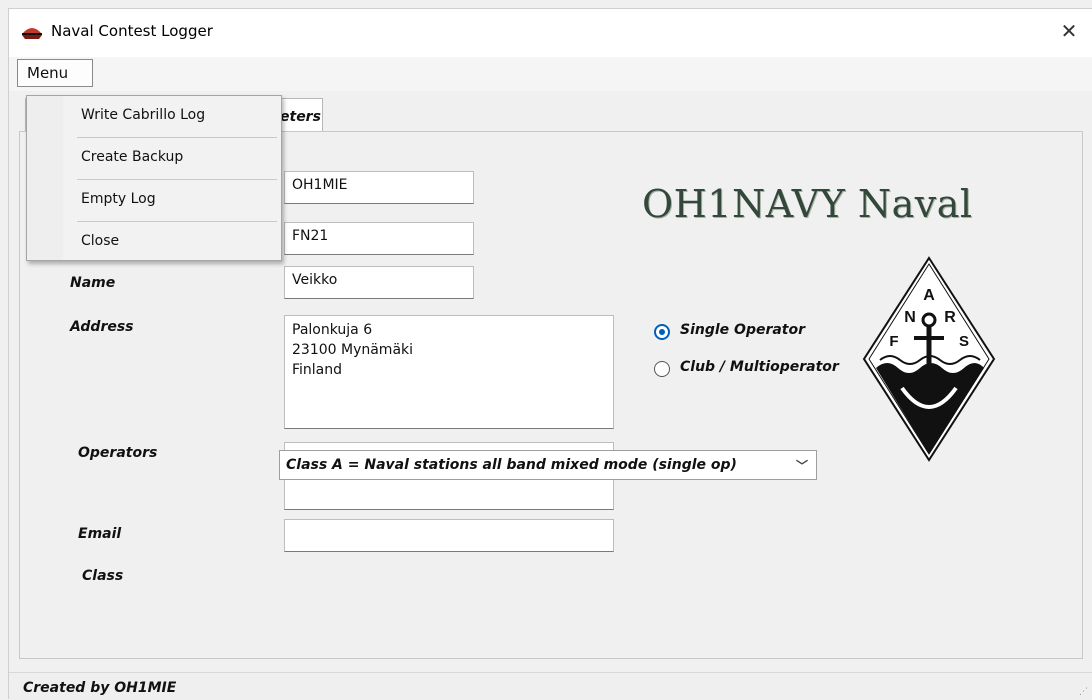  Describe the element at coordinates (102, 327) in the screenshot. I see `address-label: Address` at that location.